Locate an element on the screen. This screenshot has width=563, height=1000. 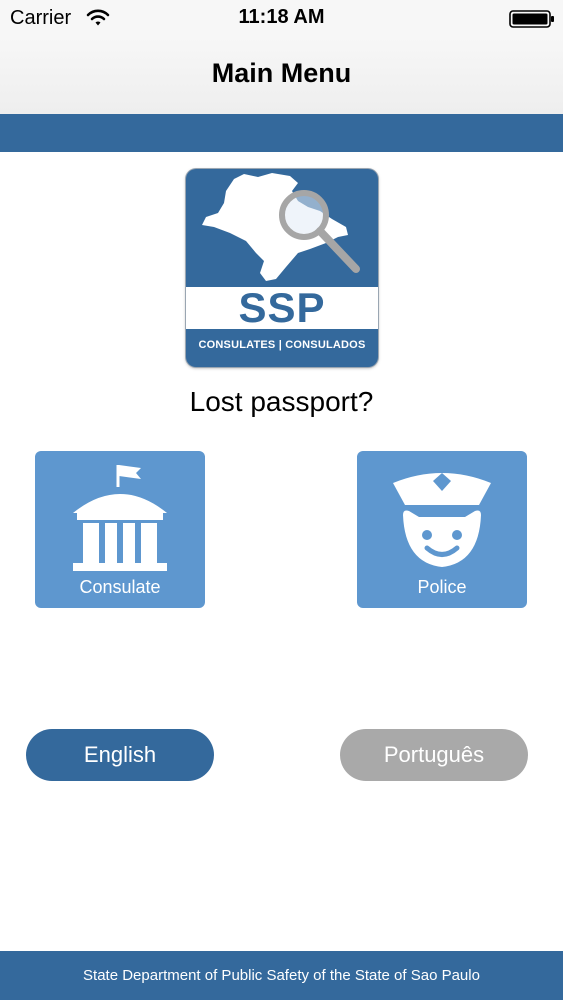
battery-icon is located at coordinates (531, 19).